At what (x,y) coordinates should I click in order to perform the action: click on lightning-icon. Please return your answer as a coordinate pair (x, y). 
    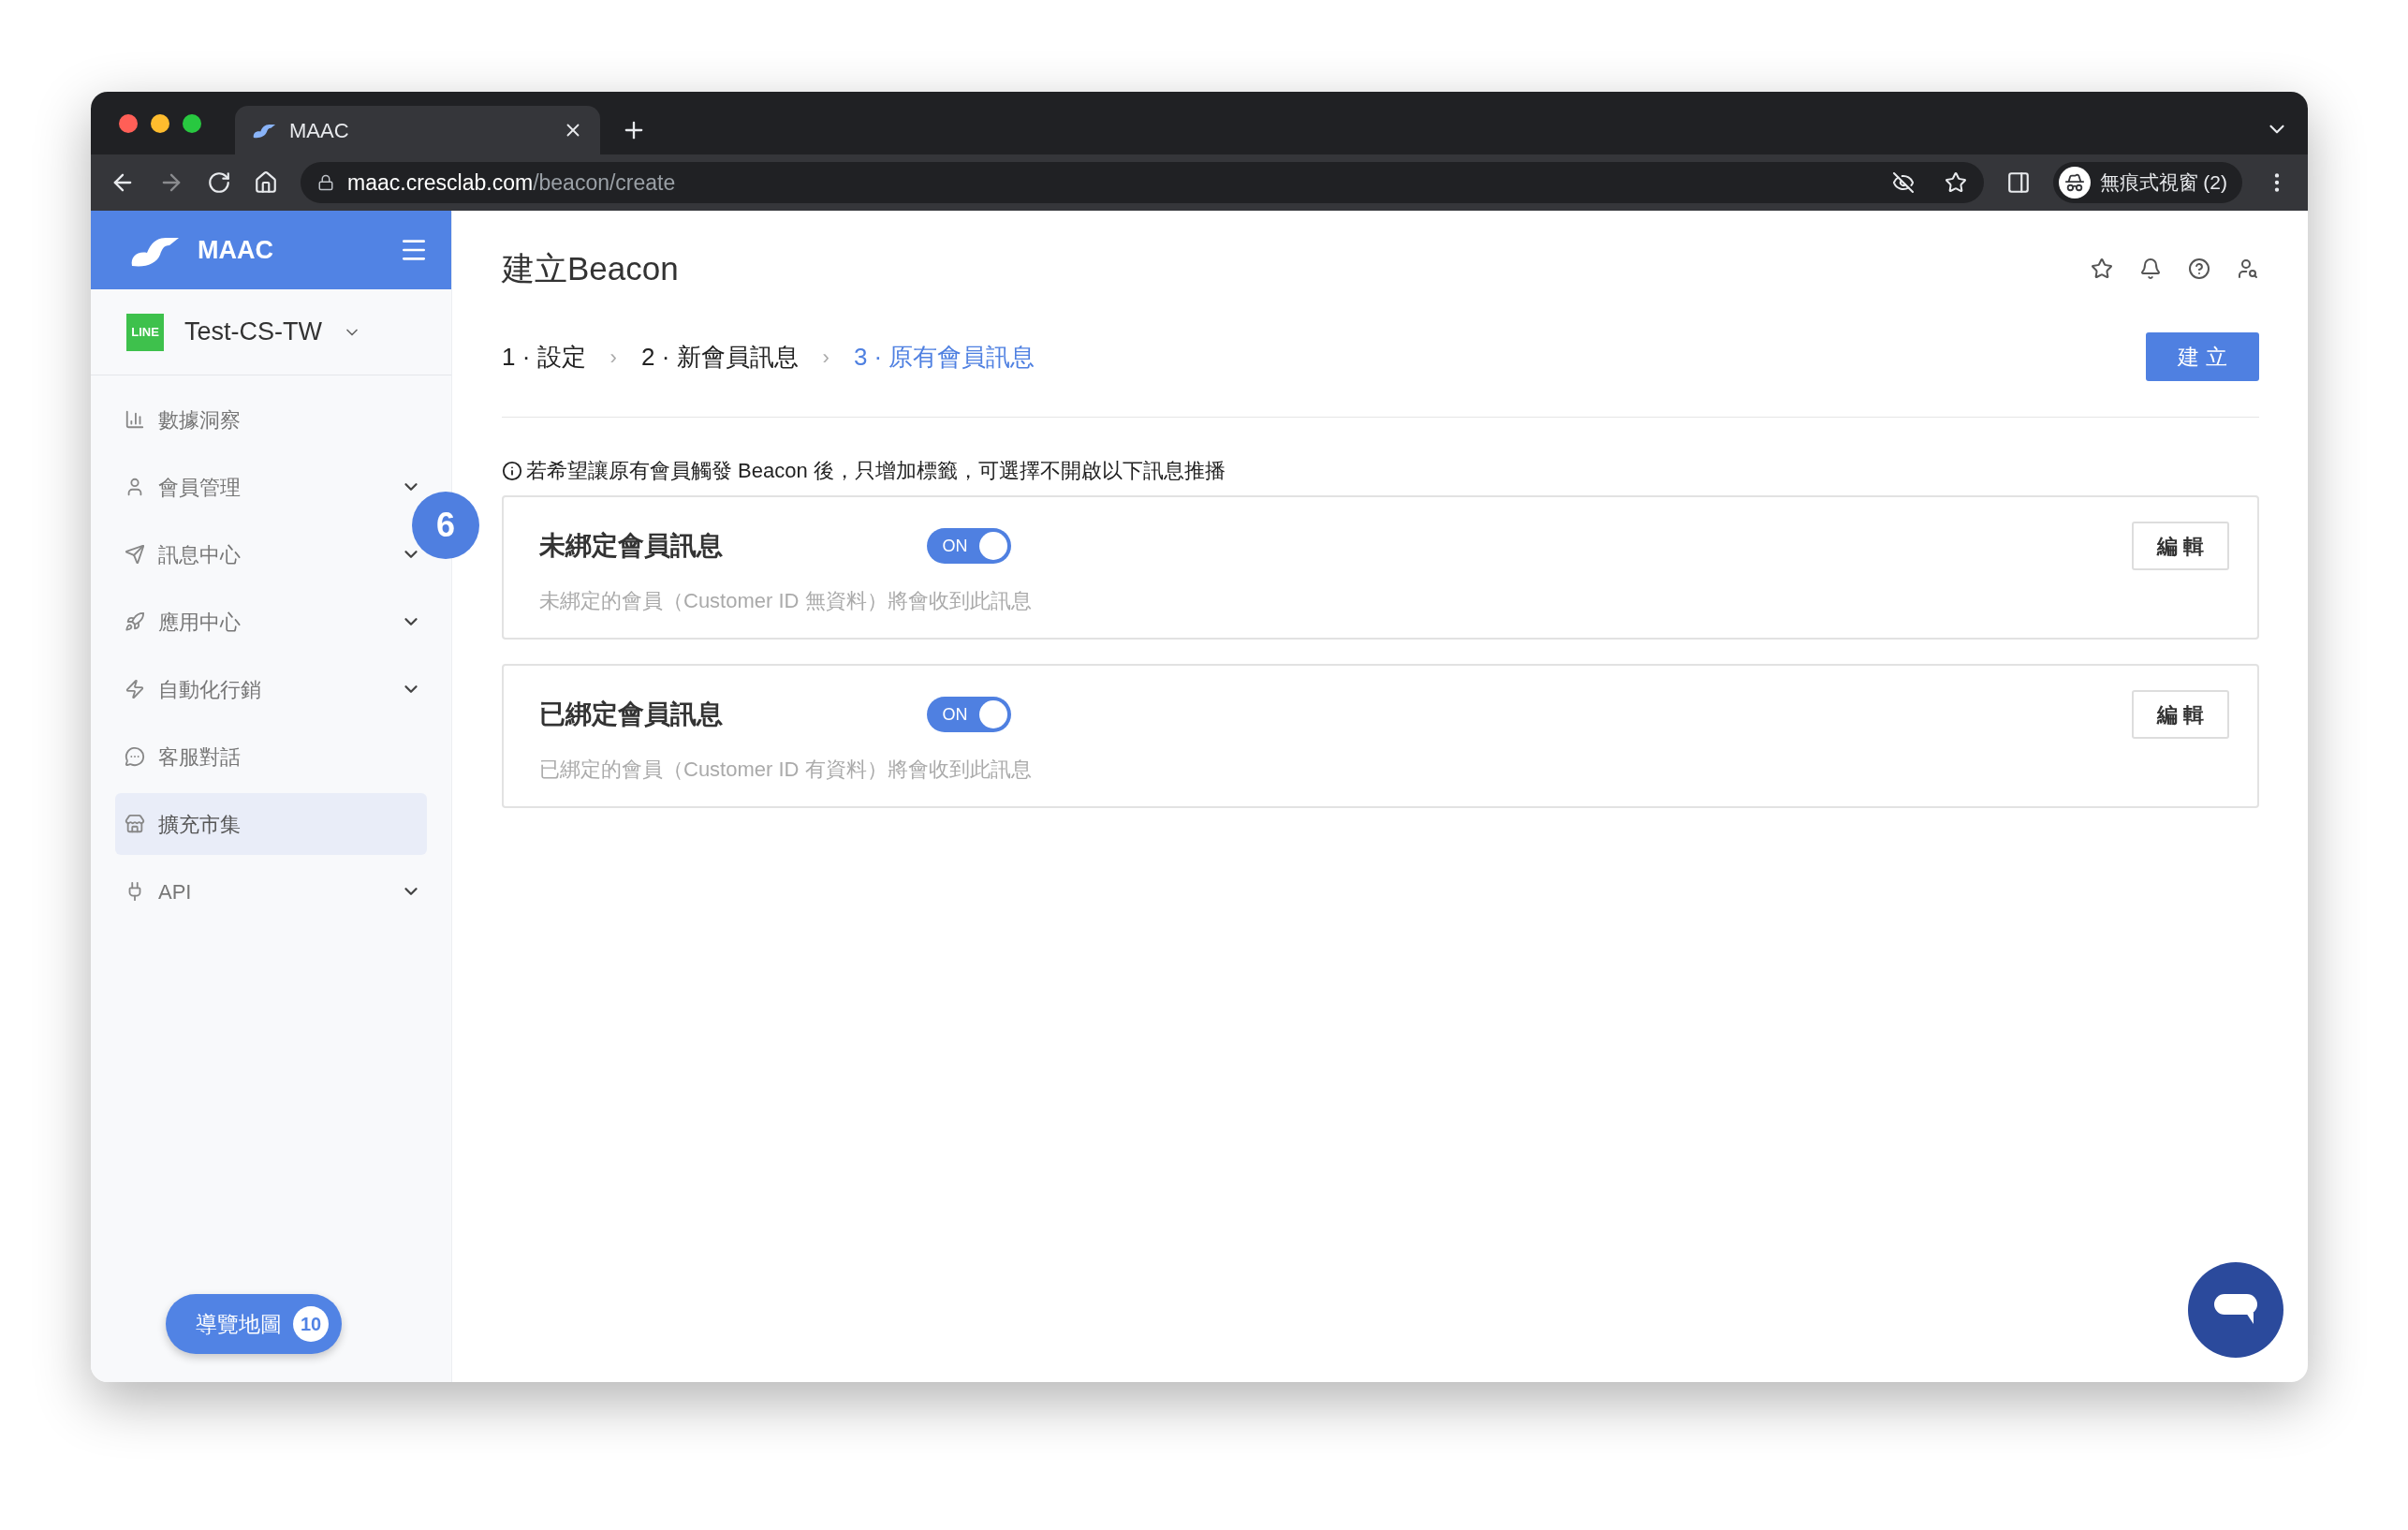
    Looking at the image, I should click on (135, 689).